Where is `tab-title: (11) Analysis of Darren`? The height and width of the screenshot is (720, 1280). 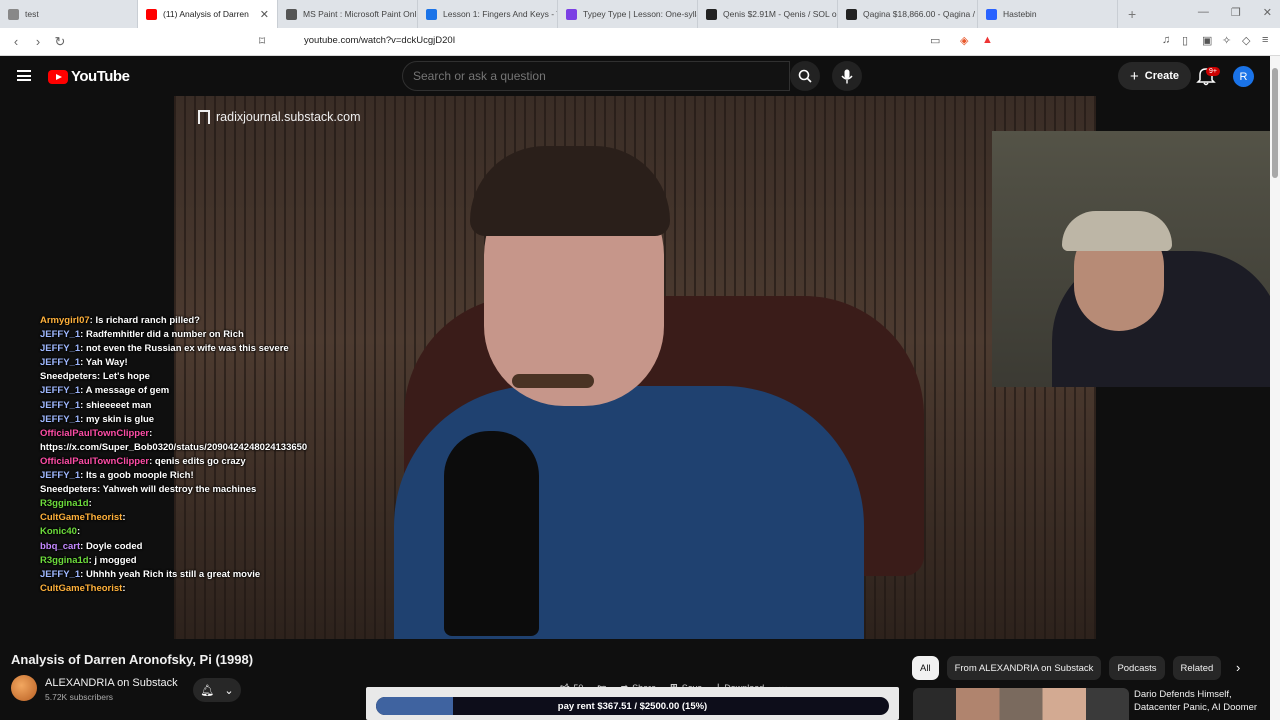 tab-title: (11) Analysis of Darren is located at coordinates (206, 14).